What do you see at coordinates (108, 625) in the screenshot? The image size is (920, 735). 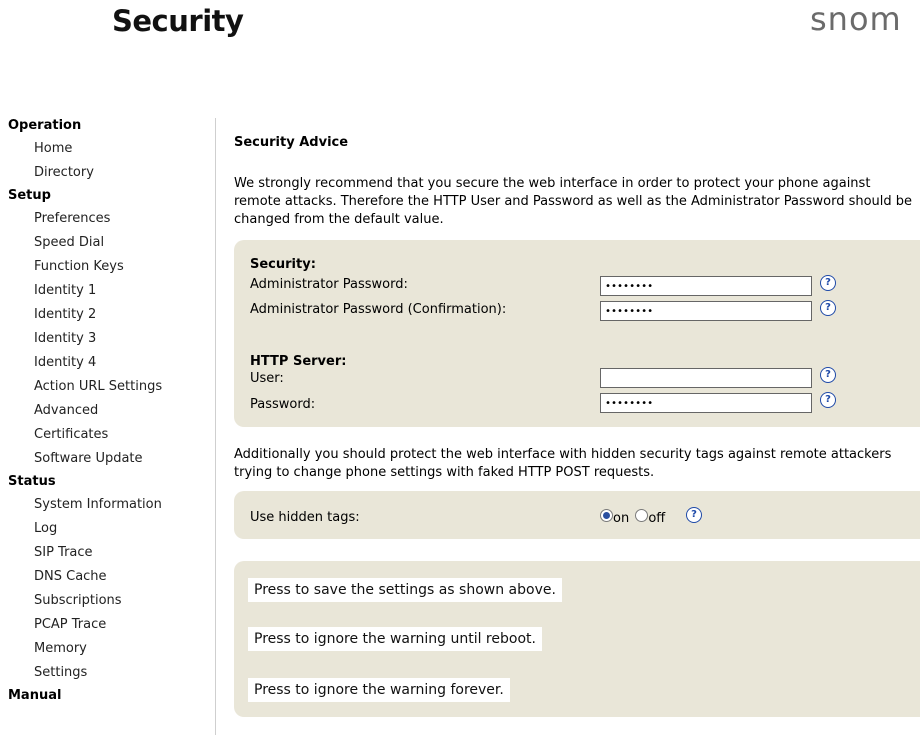 I see `sidebar-item-pcap-trace: PCAP Trace` at bounding box center [108, 625].